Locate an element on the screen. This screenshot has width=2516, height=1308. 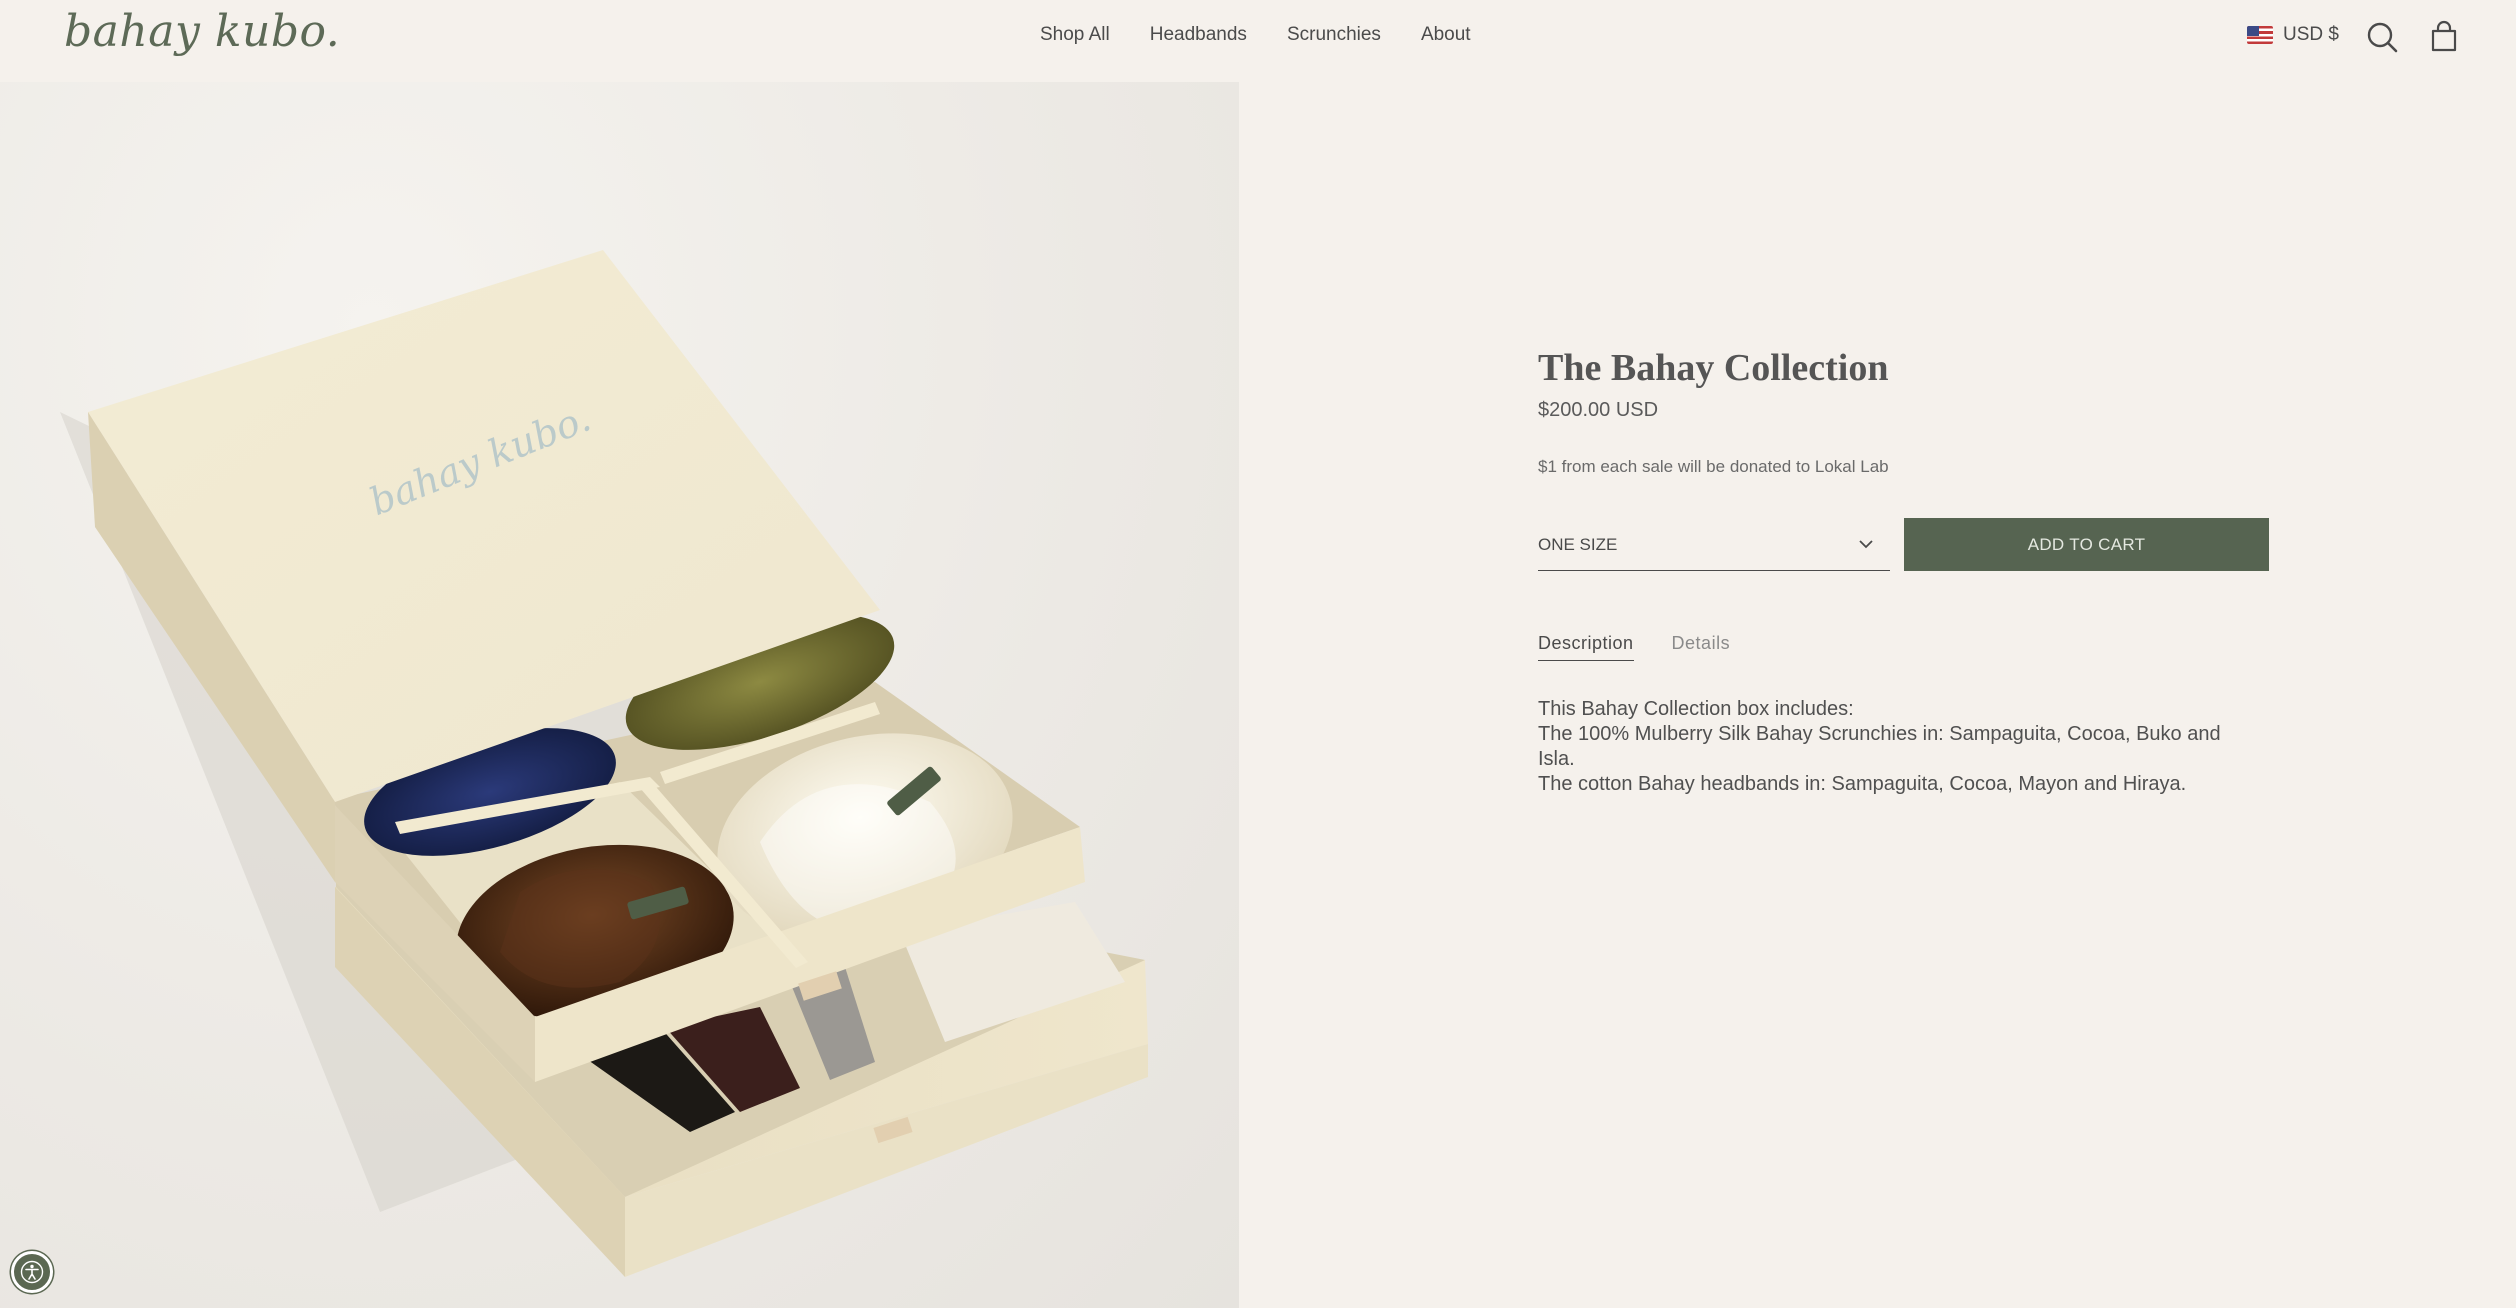
size-select: ONE SIZE is located at coordinates (1714, 544).